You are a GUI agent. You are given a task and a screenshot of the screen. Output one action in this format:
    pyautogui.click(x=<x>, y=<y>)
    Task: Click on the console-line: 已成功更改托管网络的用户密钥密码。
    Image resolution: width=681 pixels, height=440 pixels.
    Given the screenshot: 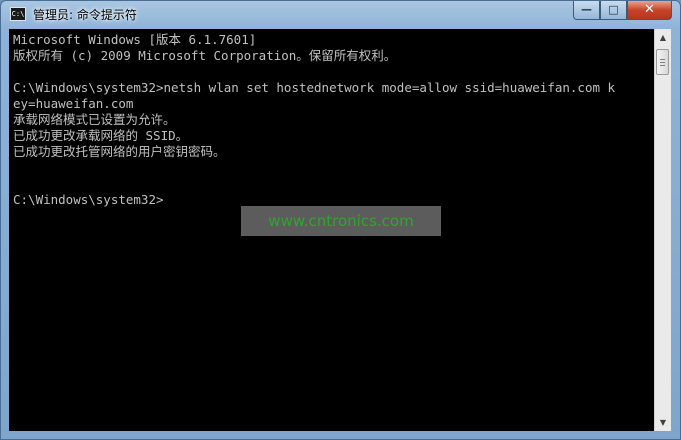 What is the action you would take?
    pyautogui.click(x=119, y=151)
    